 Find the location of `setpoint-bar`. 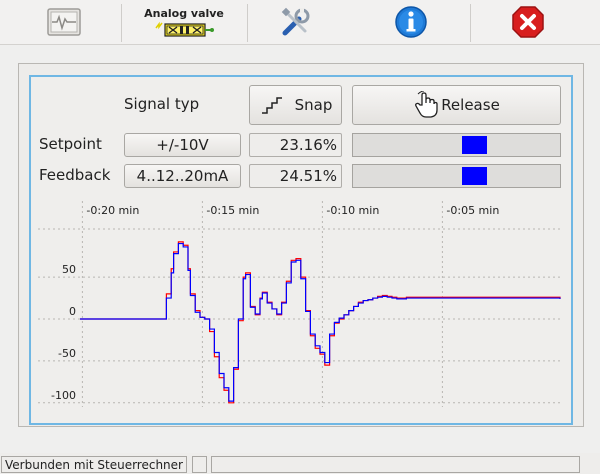

setpoint-bar is located at coordinates (456, 145).